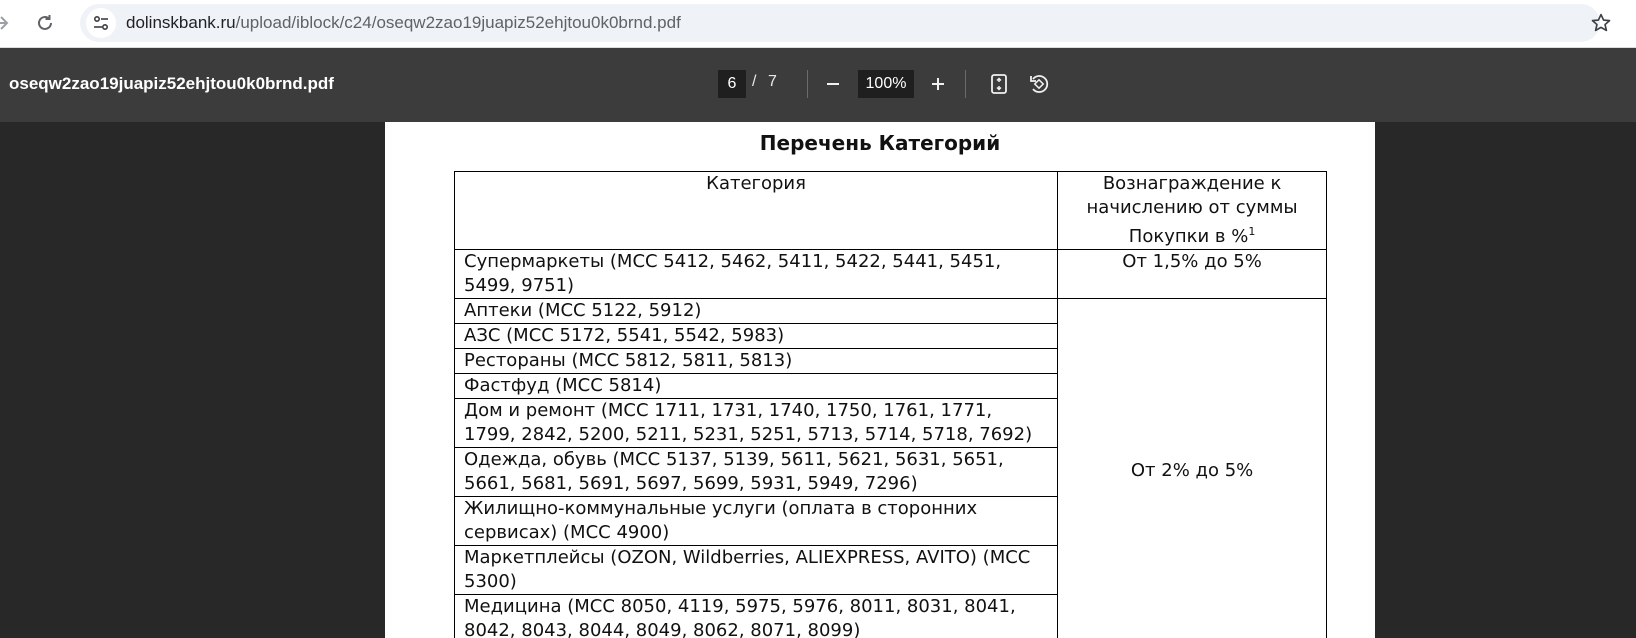 The width and height of the screenshot is (1636, 638). What do you see at coordinates (1192, 274) in the screenshot?
I see `reward-cell: От 1,5% до 5%` at bounding box center [1192, 274].